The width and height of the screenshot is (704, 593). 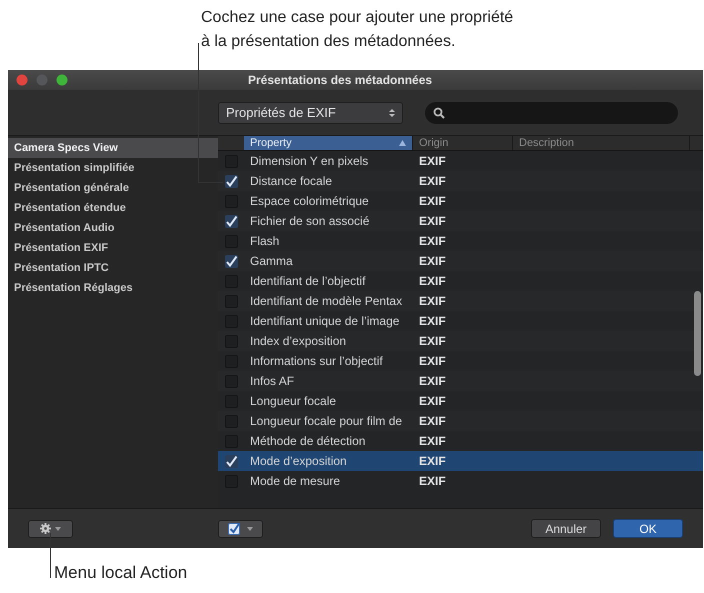 What do you see at coordinates (45, 528) in the screenshot?
I see `gear-icon` at bounding box center [45, 528].